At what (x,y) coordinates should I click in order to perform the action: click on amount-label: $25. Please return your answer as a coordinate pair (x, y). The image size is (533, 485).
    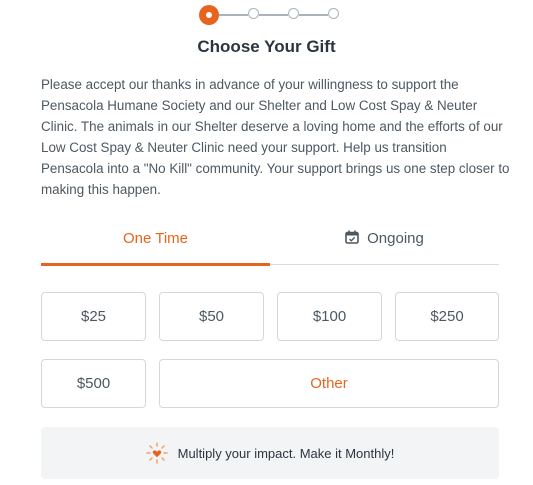
    Looking at the image, I should click on (93, 316).